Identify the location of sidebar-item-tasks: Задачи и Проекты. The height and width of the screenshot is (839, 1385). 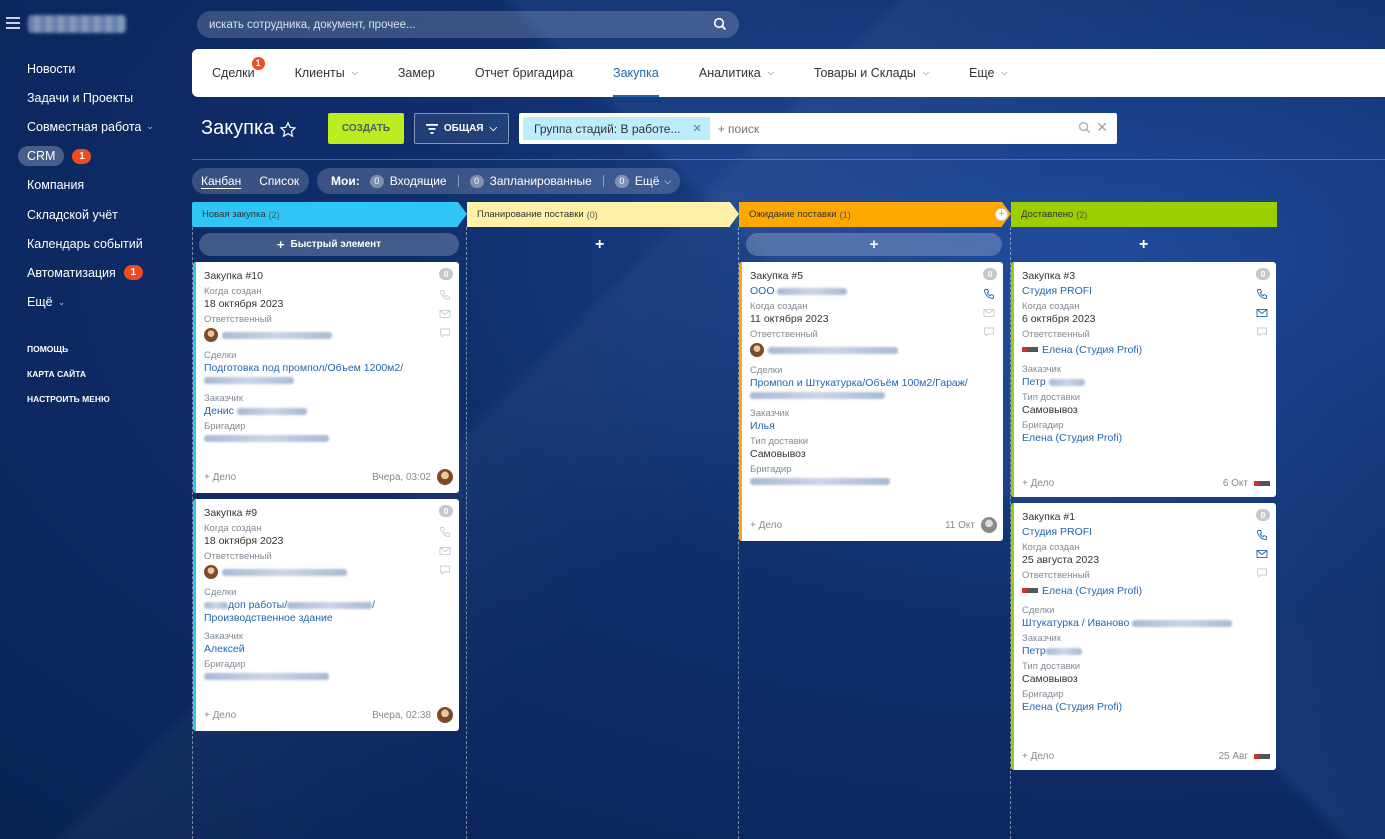
(95, 97).